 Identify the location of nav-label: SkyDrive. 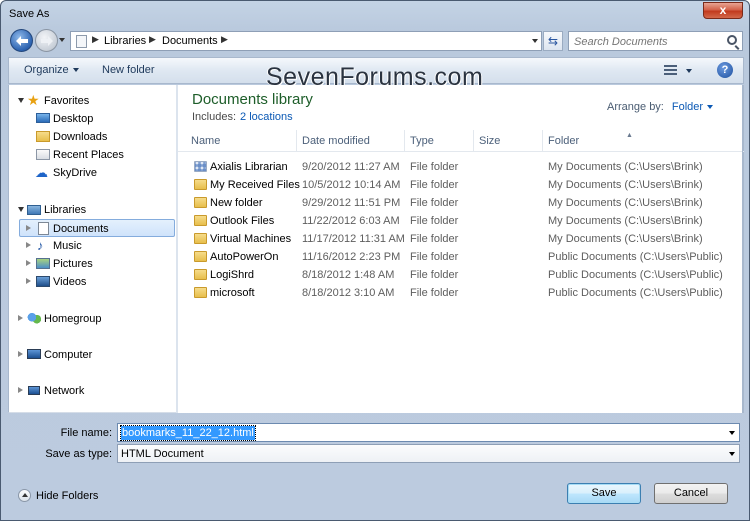
(75, 173).